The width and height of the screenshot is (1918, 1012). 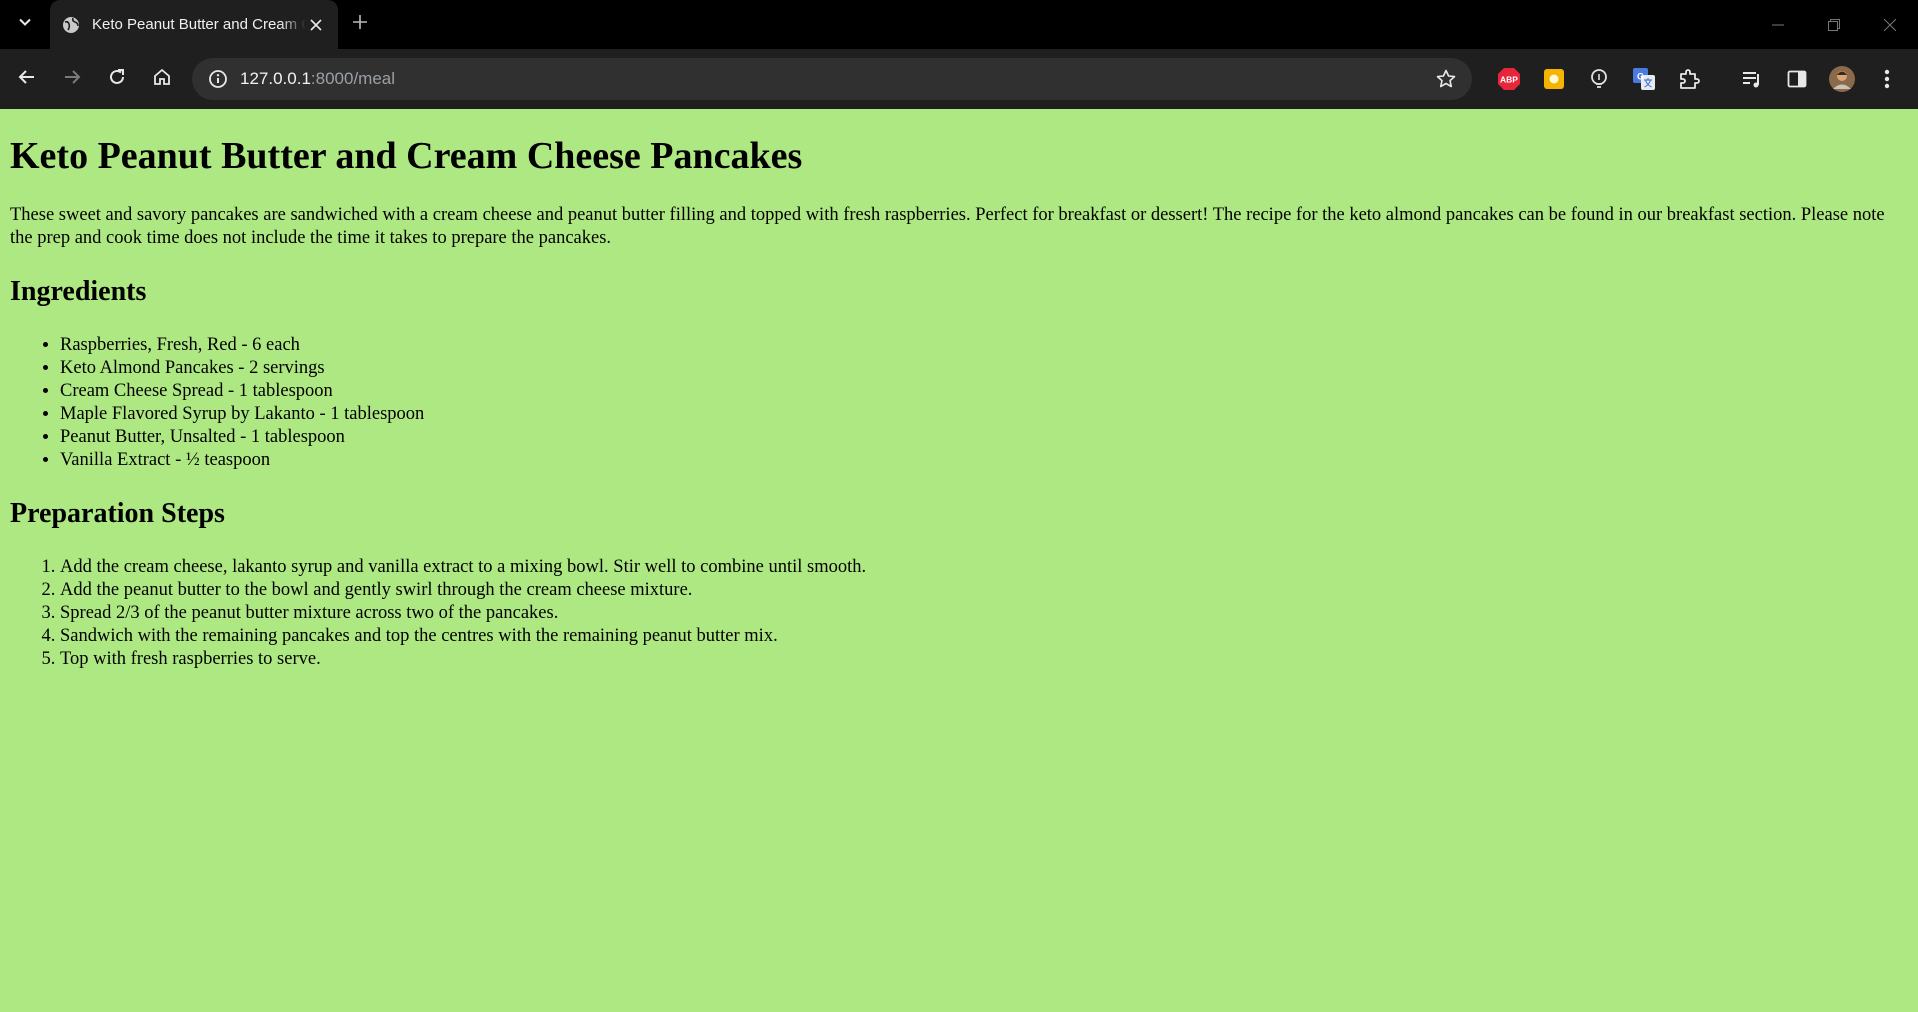 I want to click on new-tab-button, so click(x=360, y=24).